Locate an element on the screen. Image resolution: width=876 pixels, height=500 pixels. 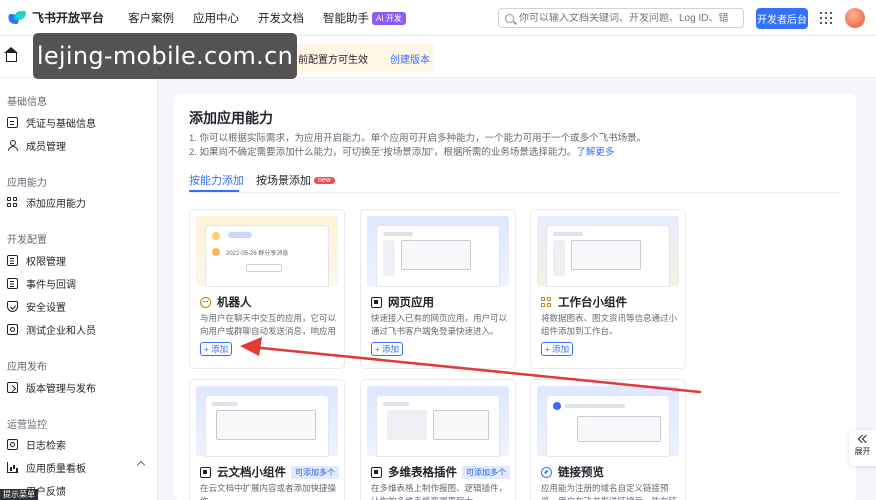
top-navigation-bar: 飞书开放平台 客户案例 应用中心 开发文档 智能助手AI 开发 开发者后台 is located at coordinates (438, 18).